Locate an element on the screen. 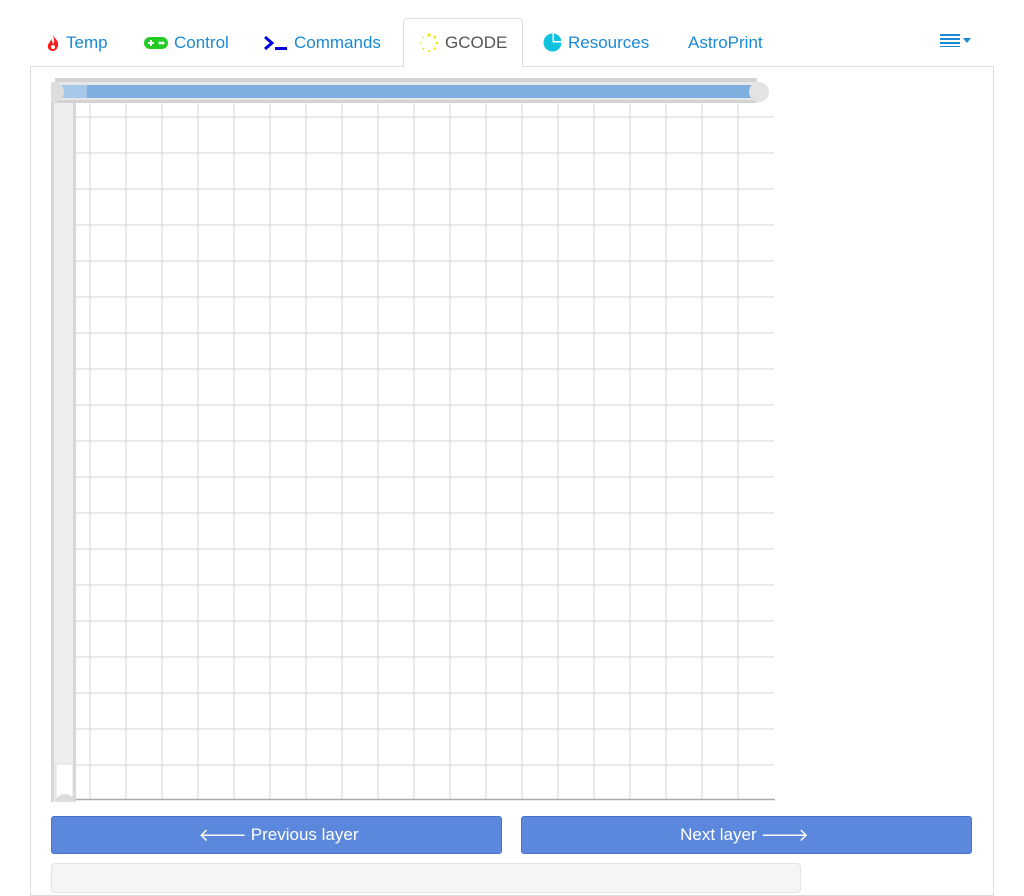  flame-icon is located at coordinates (53, 43).